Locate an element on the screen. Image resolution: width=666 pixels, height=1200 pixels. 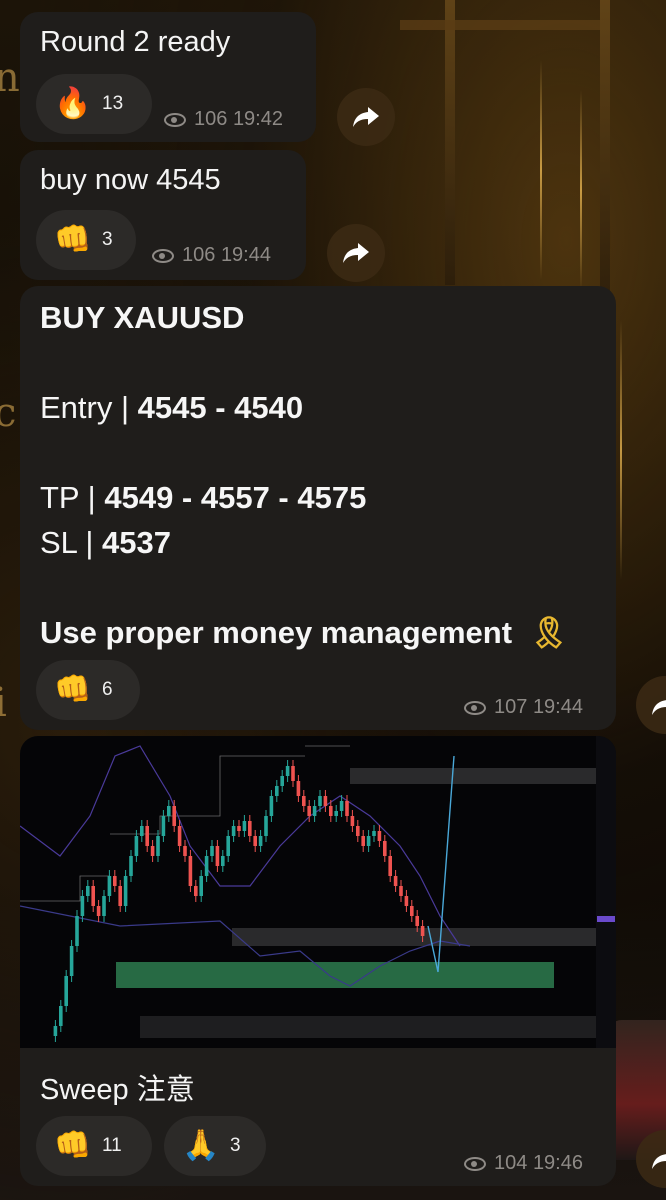
message-bubble: buy now 4545 👊 3 106 19:44 is located at coordinates (163, 215).